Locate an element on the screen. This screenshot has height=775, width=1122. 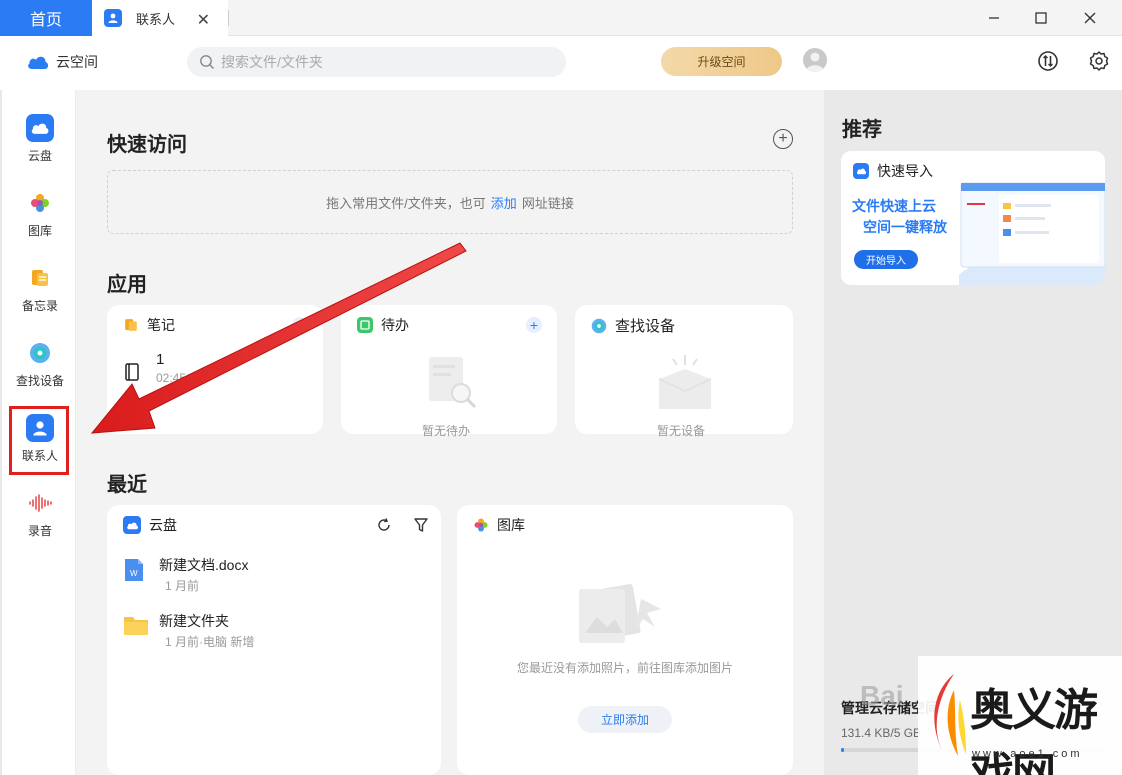
recent-cloud-title: 云盘 is located at coordinates (150, 525).